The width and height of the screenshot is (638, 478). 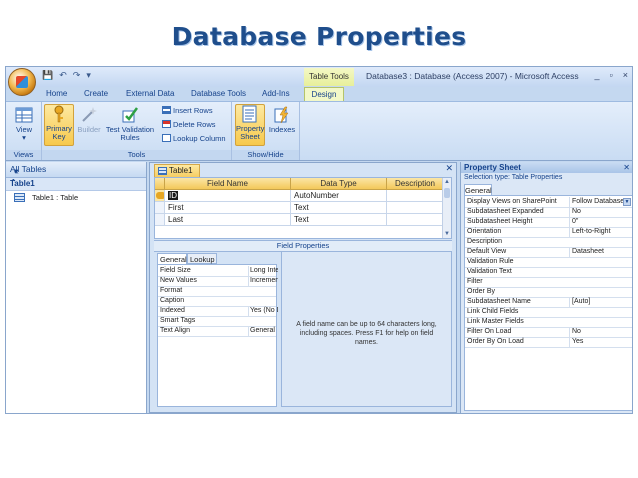 What do you see at coordinates (89, 120) in the screenshot?
I see `builder-button: Builder` at bounding box center [89, 120].